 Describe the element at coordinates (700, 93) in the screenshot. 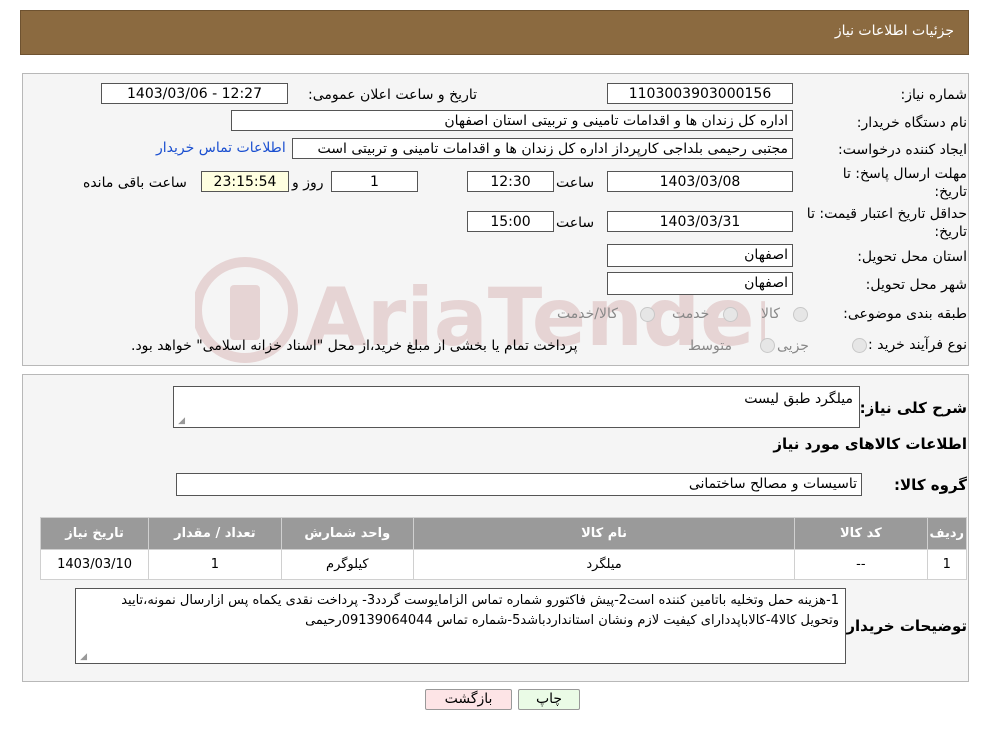

I see `need-number-field: 1103003903000156` at that location.